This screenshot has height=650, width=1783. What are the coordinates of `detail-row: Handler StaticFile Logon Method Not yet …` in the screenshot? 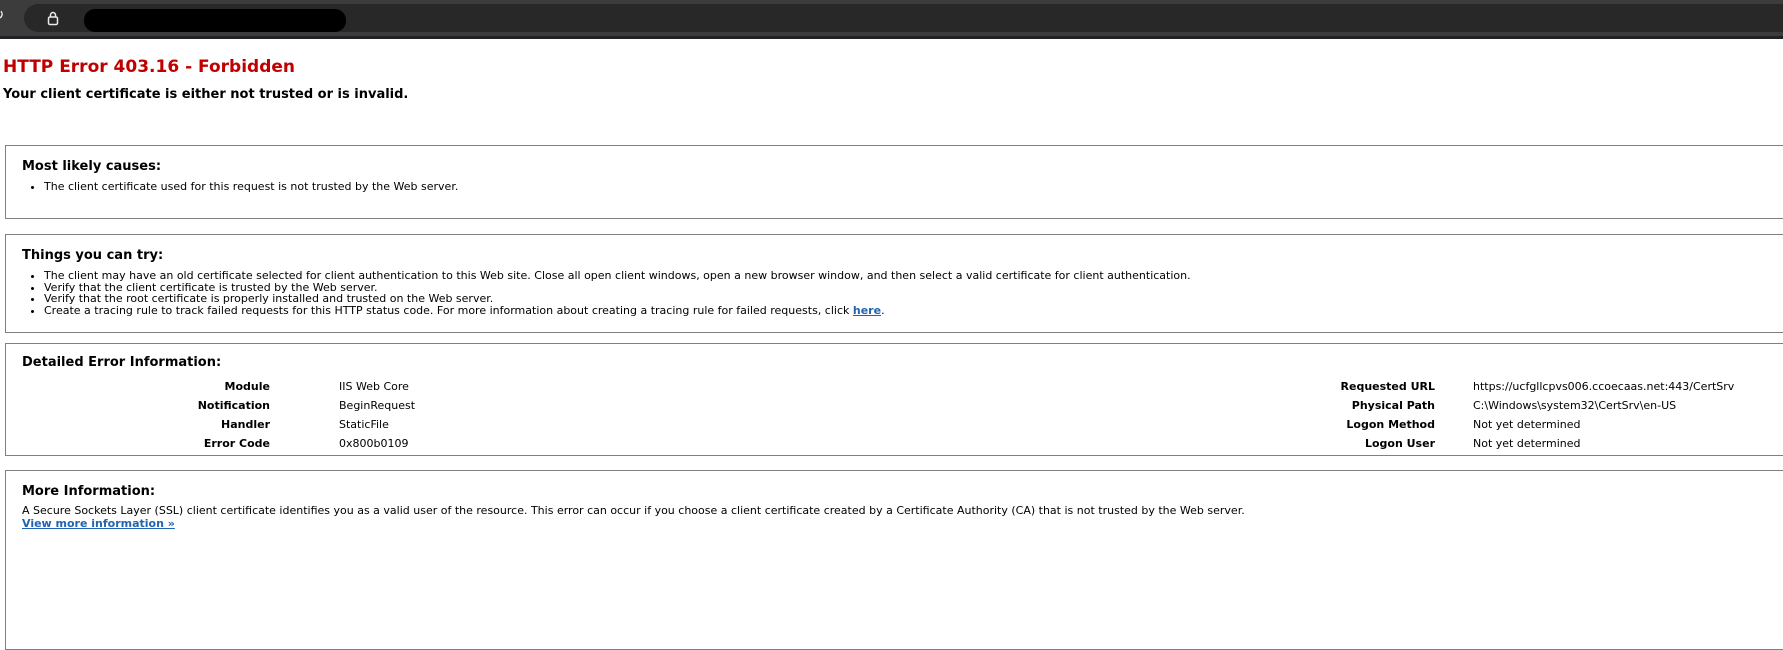 It's located at (894, 424).